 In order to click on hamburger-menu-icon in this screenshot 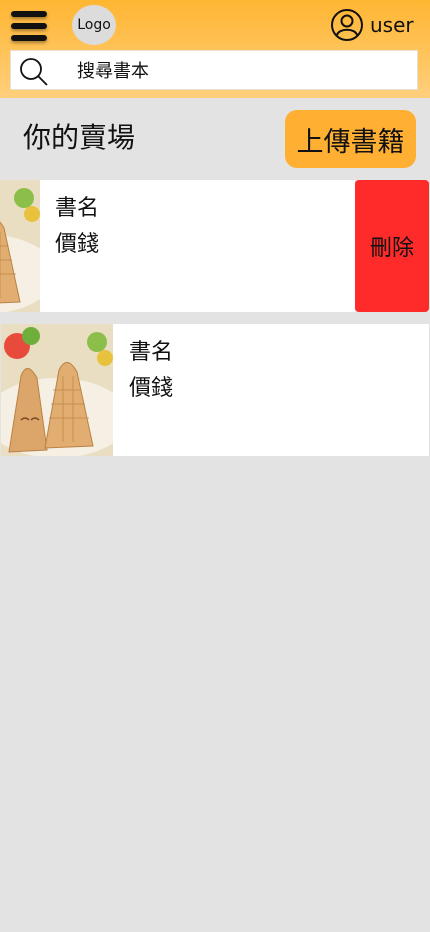, I will do `click(29, 26)`.